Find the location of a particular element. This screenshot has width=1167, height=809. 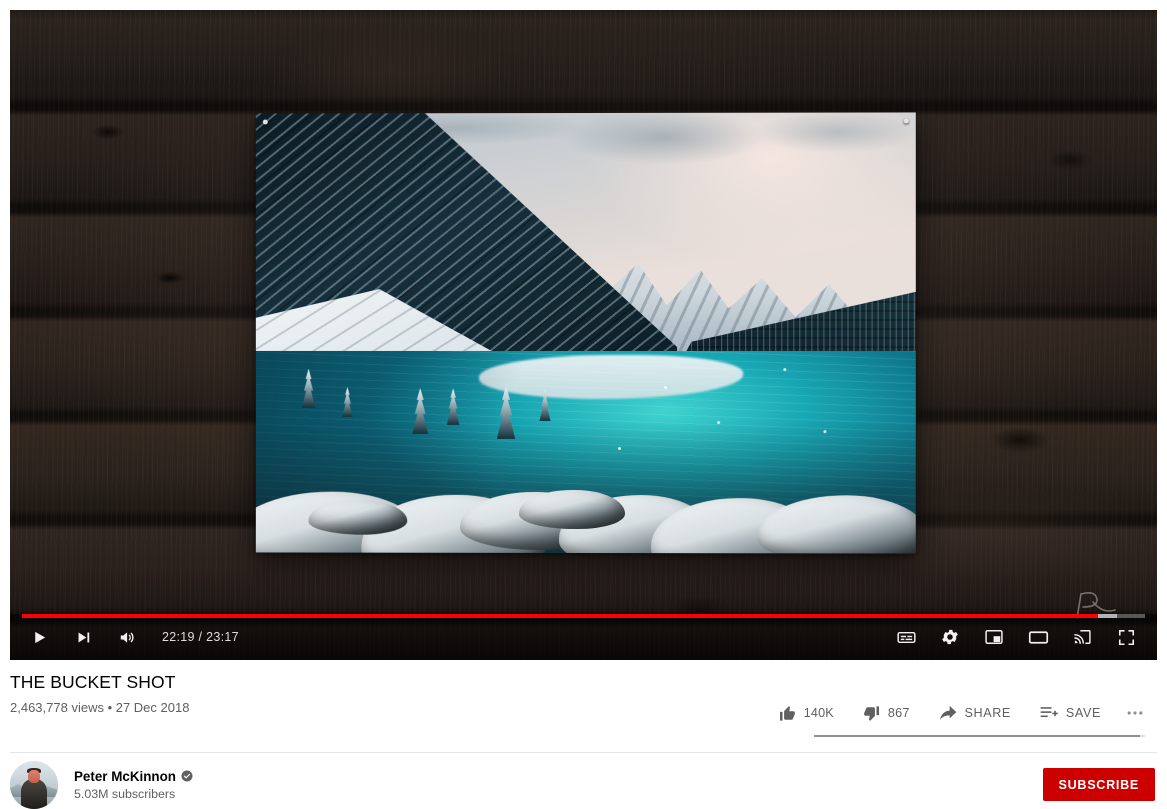

channel-name: Peter McKinnon is located at coordinates (133, 776).